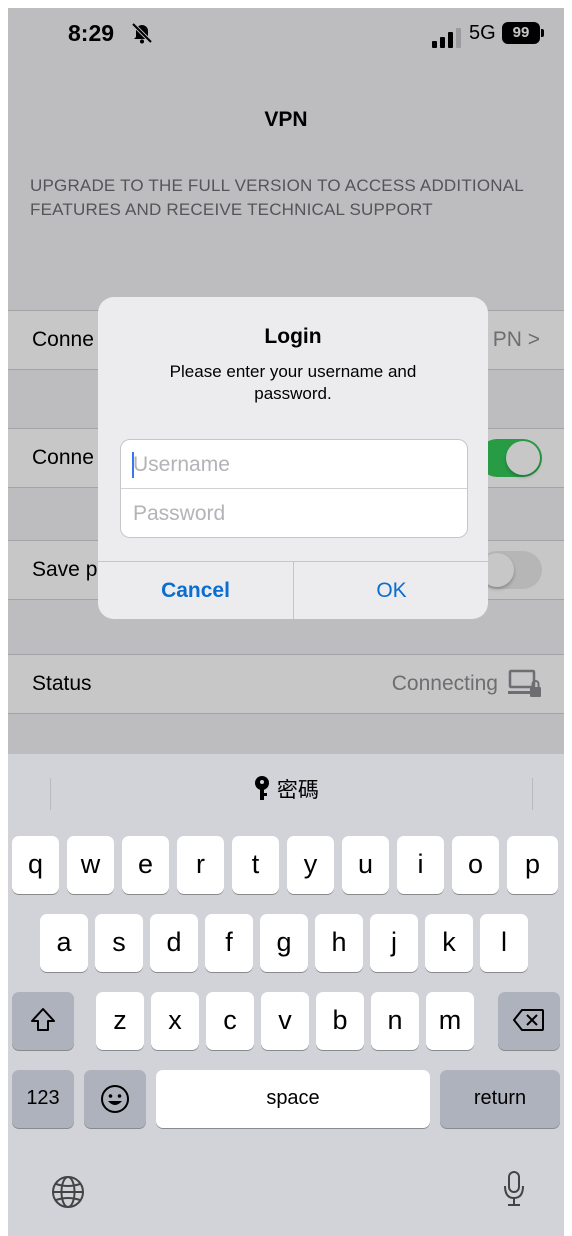 This screenshot has height=1236, width=572. What do you see at coordinates (255, 865) in the screenshot?
I see `key-t: t` at bounding box center [255, 865].